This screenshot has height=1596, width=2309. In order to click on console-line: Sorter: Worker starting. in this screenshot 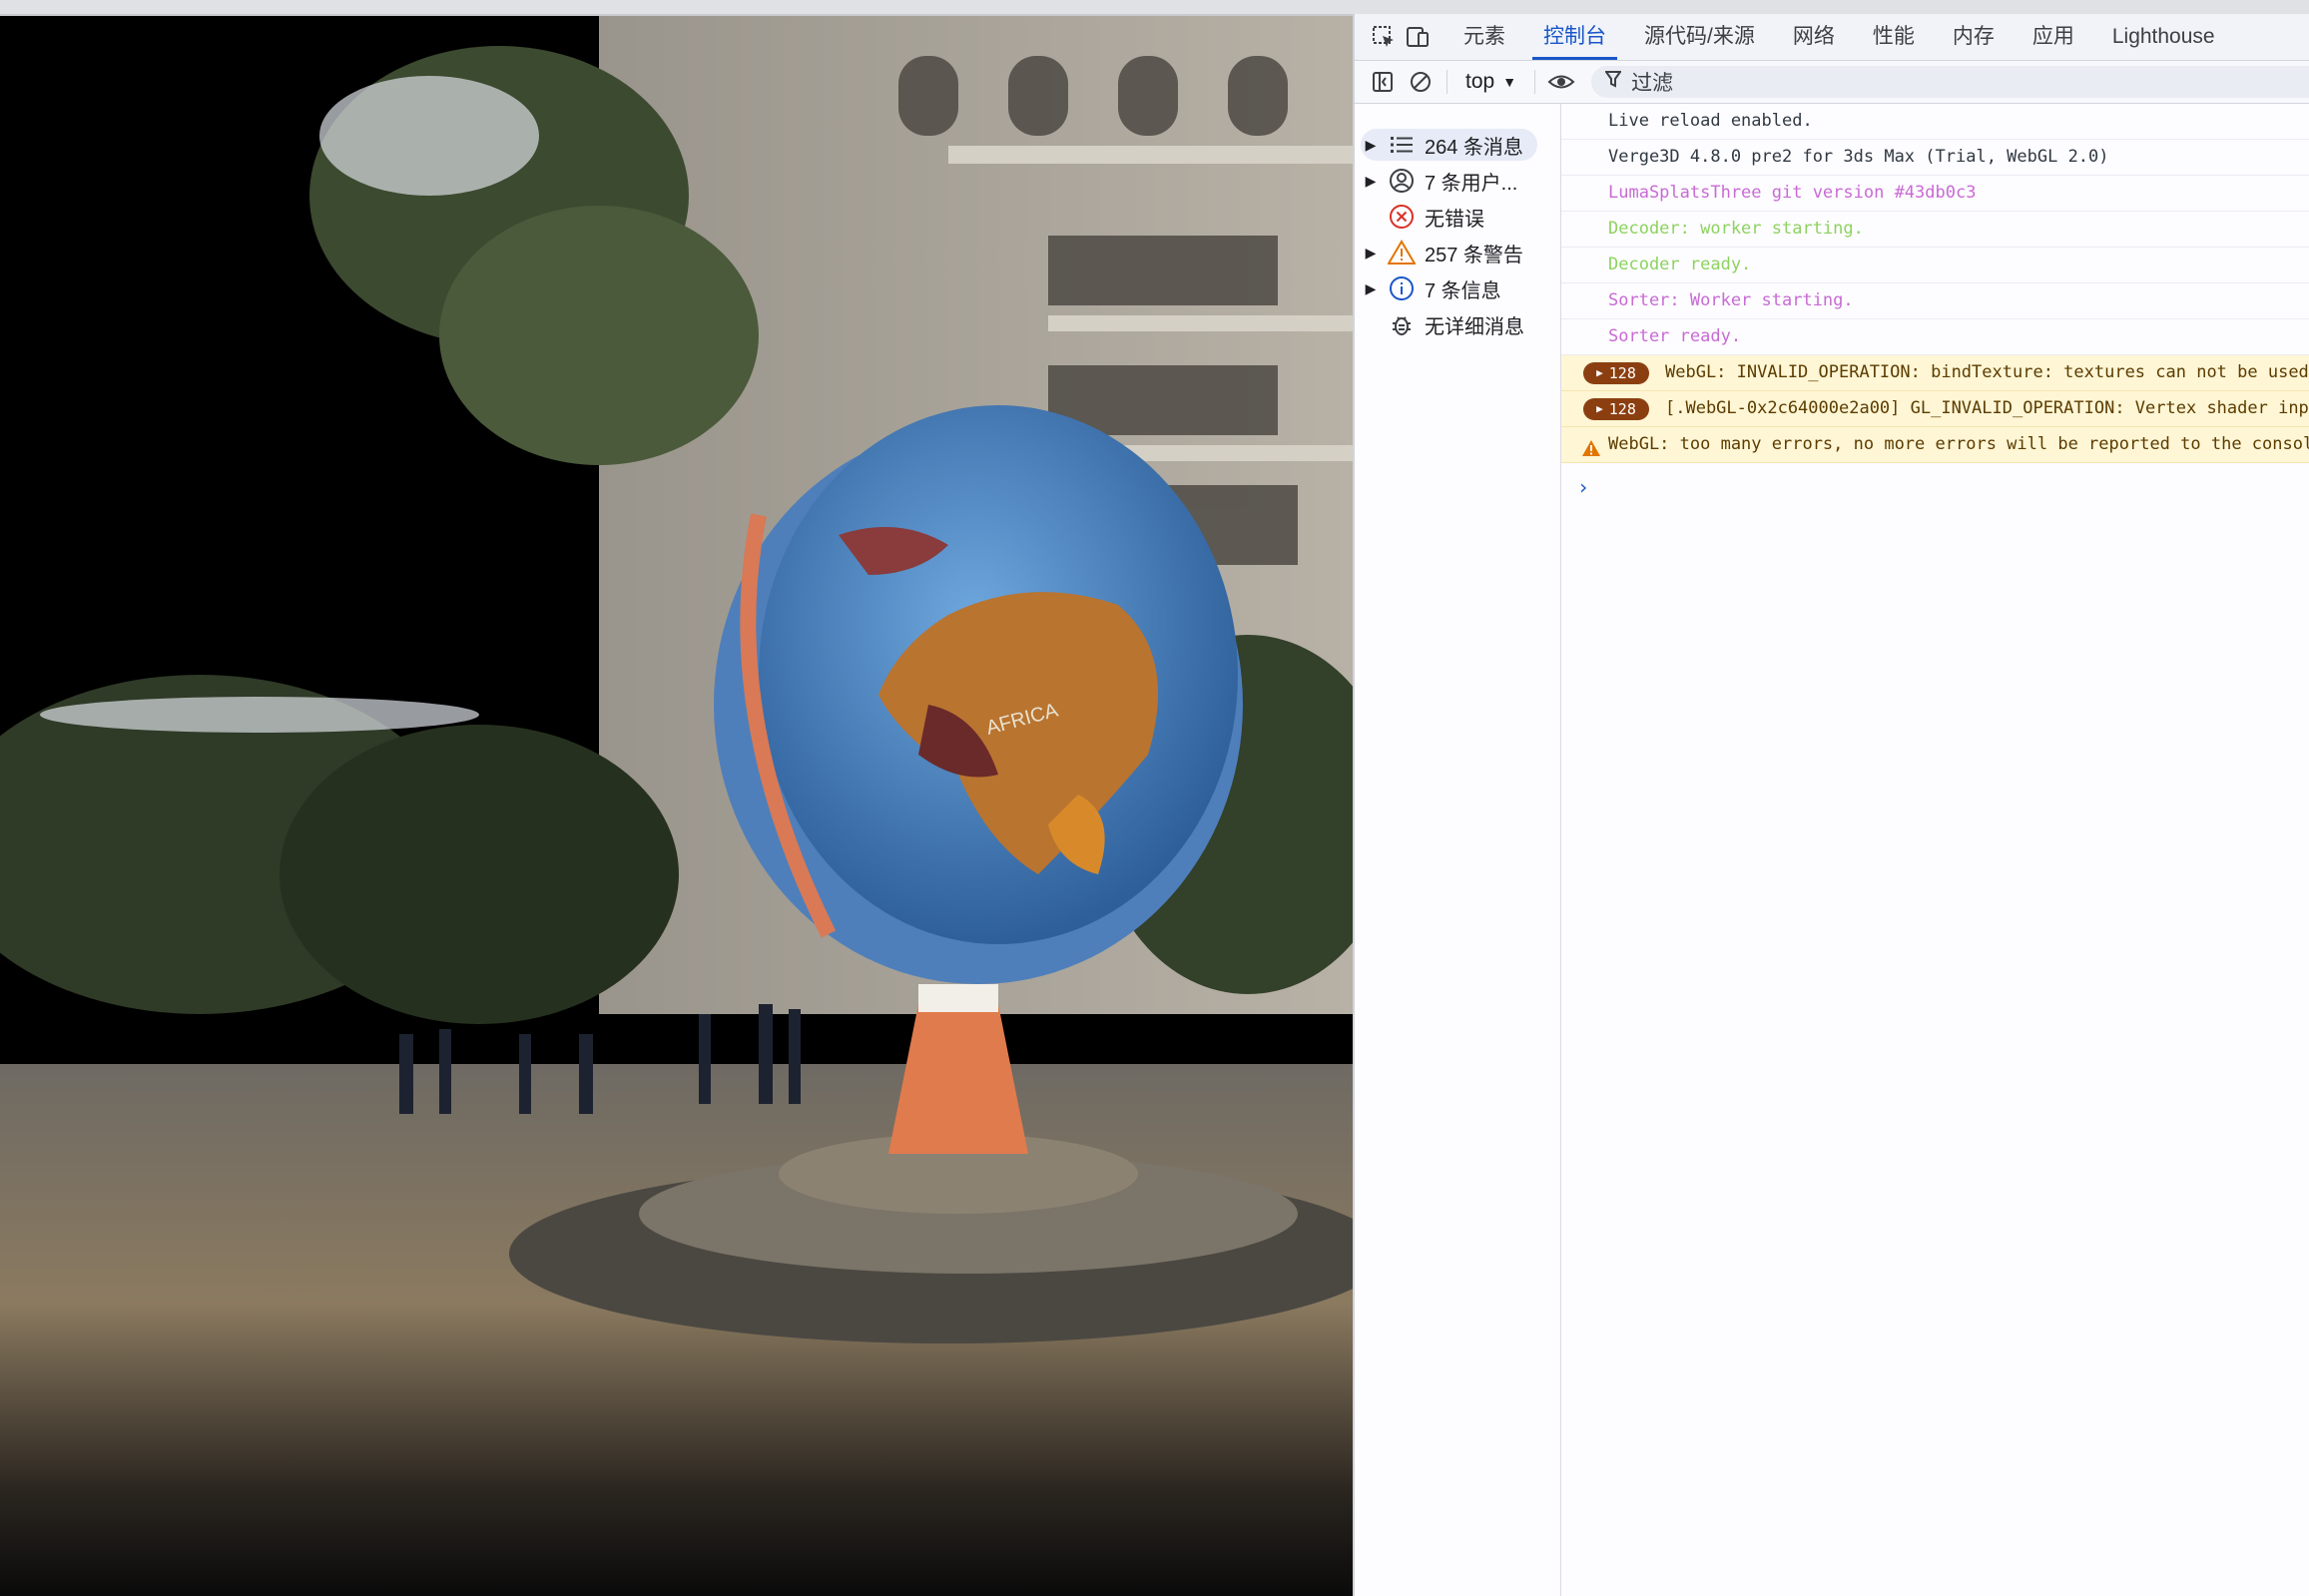, I will do `click(1935, 301)`.